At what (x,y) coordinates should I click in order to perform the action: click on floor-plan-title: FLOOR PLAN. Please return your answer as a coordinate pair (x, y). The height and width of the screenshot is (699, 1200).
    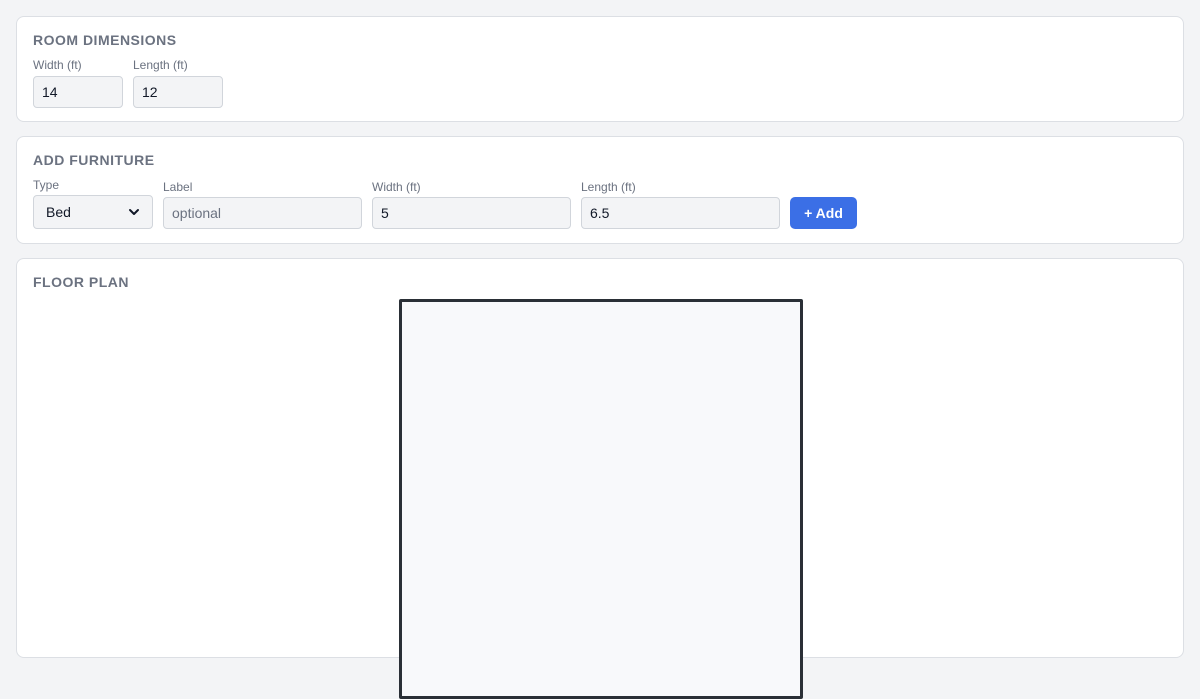
    Looking at the image, I should click on (81, 282).